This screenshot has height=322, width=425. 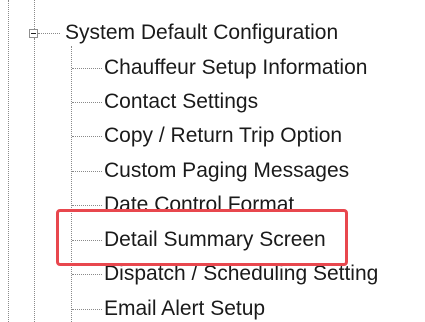 What do you see at coordinates (184, 309) in the screenshot?
I see `tree-node-email-alert-setup: Email Alert Setup` at bounding box center [184, 309].